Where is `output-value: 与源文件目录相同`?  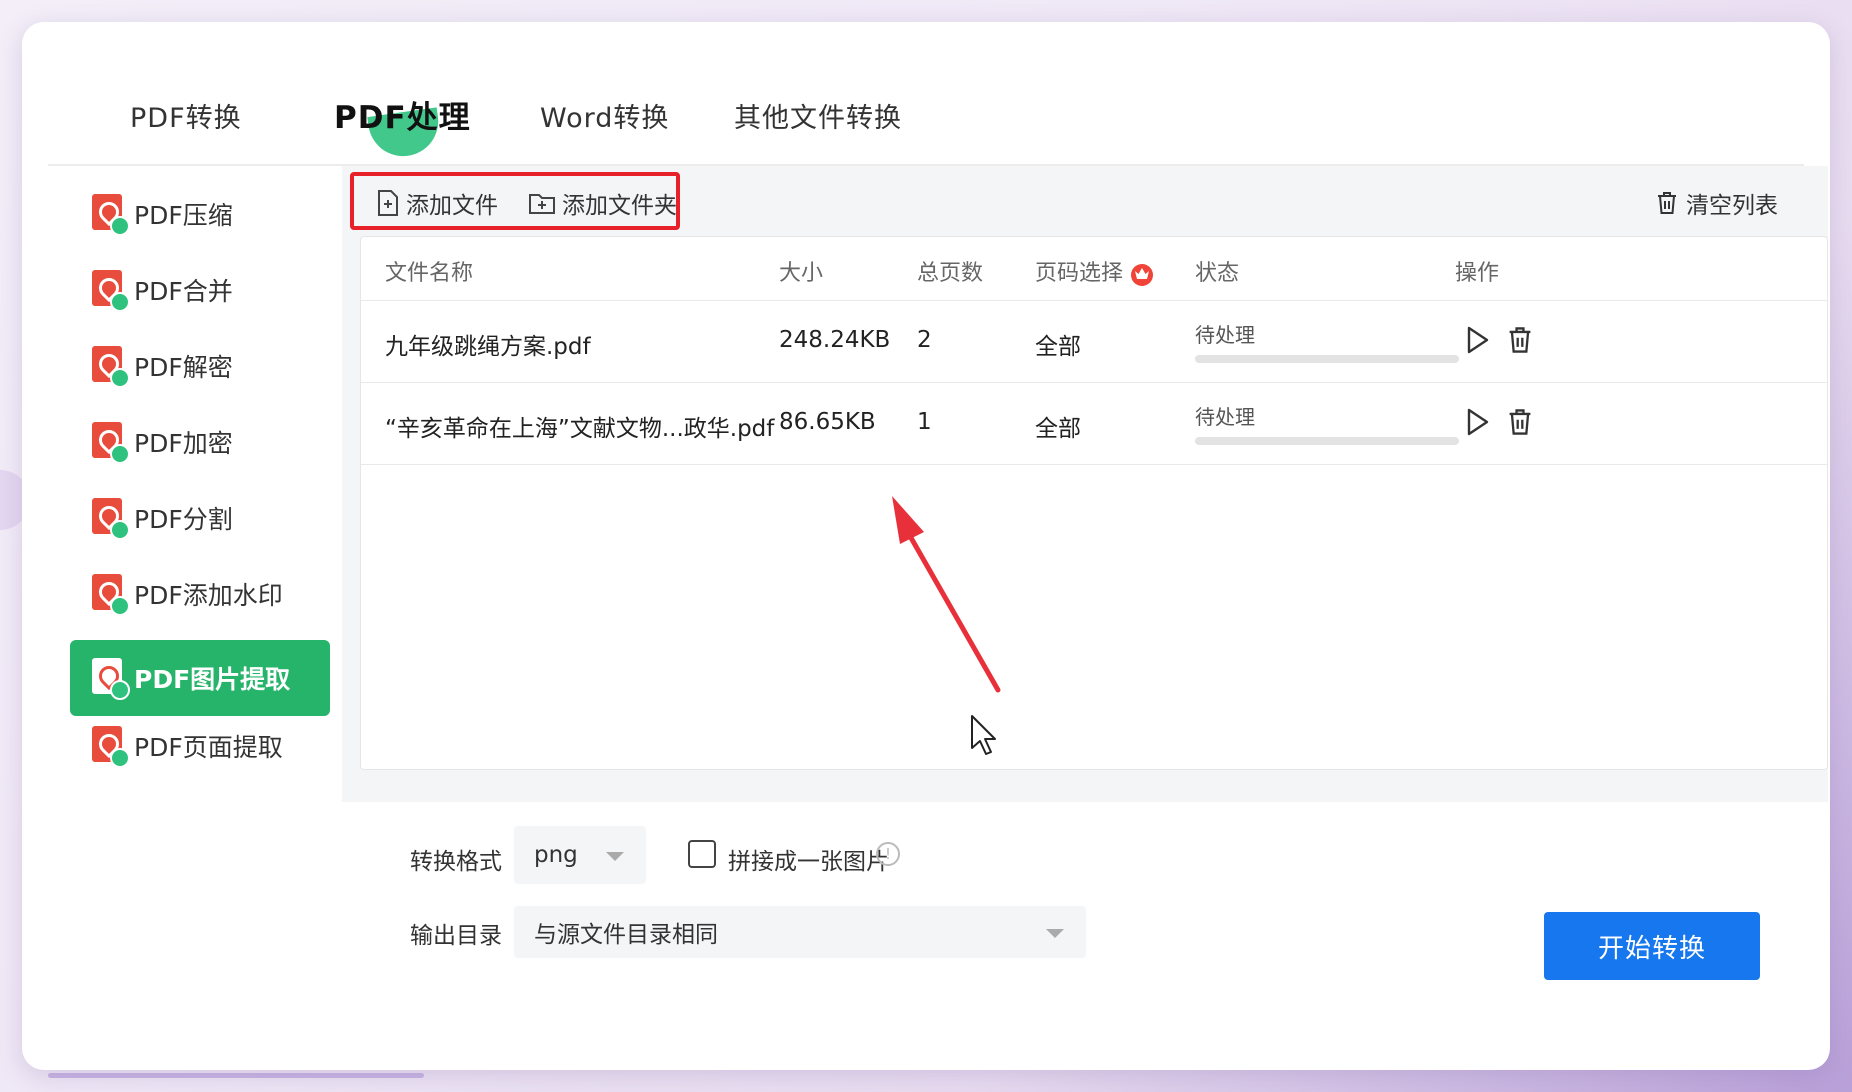
output-value: 与源文件目录相同 is located at coordinates (626, 935).